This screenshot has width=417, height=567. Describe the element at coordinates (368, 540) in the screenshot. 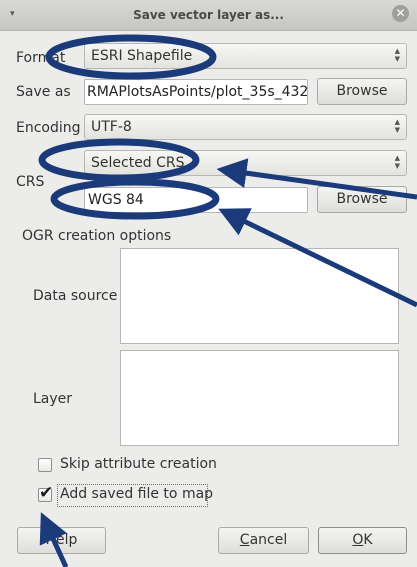

I see `ok-label-rest: K` at that location.